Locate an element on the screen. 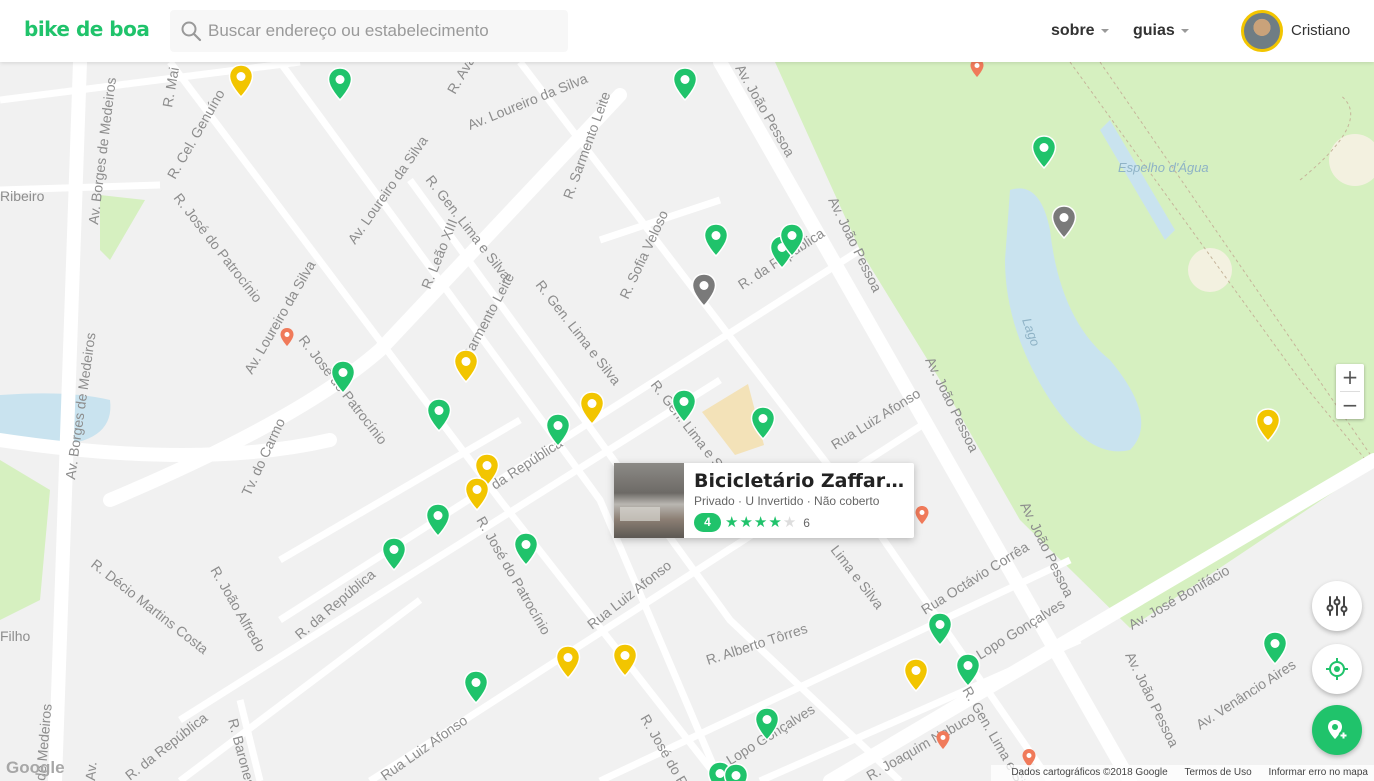  locate-button is located at coordinates (1337, 669).